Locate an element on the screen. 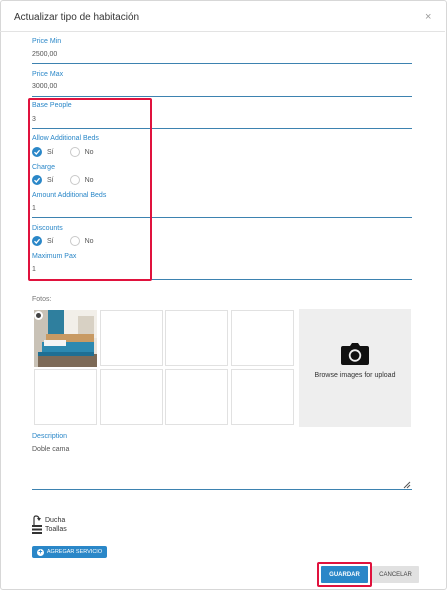 Image resolution: width=447 pixels, height=590 pixels. towels-icon is located at coordinates (37, 529).